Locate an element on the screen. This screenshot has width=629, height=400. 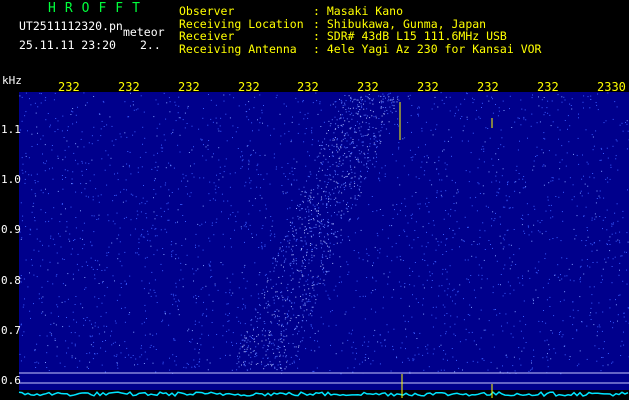
timestamp: 25.11.11 23:20 is located at coordinates (67, 45).